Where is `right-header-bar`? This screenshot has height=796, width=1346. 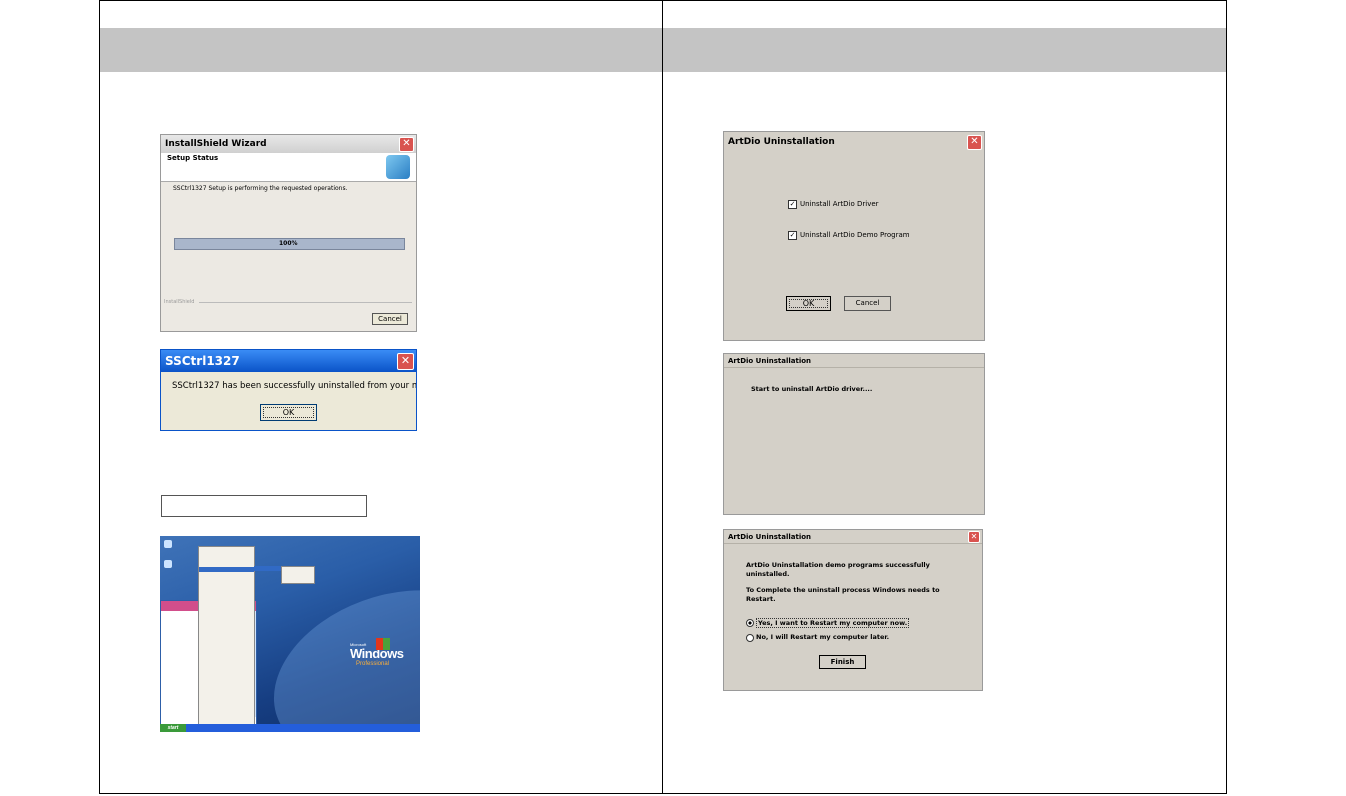 right-header-bar is located at coordinates (944, 50).